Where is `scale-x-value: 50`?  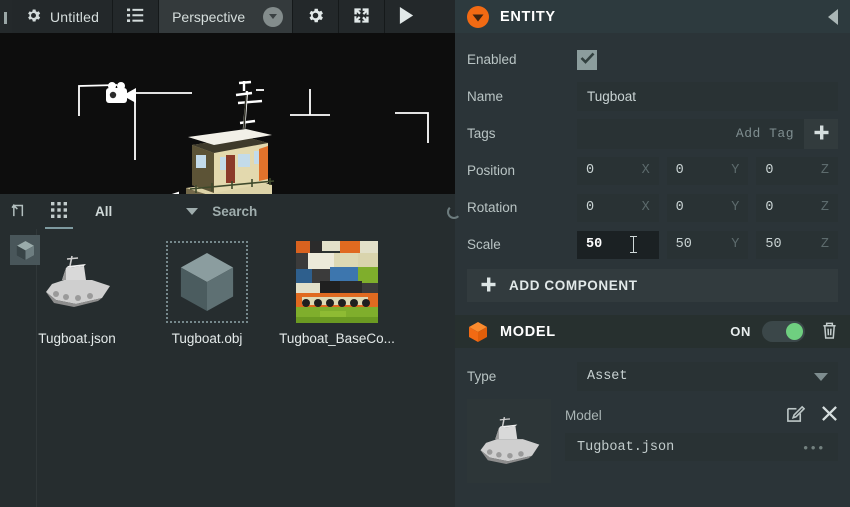
scale-x-value: 50 is located at coordinates (594, 244).